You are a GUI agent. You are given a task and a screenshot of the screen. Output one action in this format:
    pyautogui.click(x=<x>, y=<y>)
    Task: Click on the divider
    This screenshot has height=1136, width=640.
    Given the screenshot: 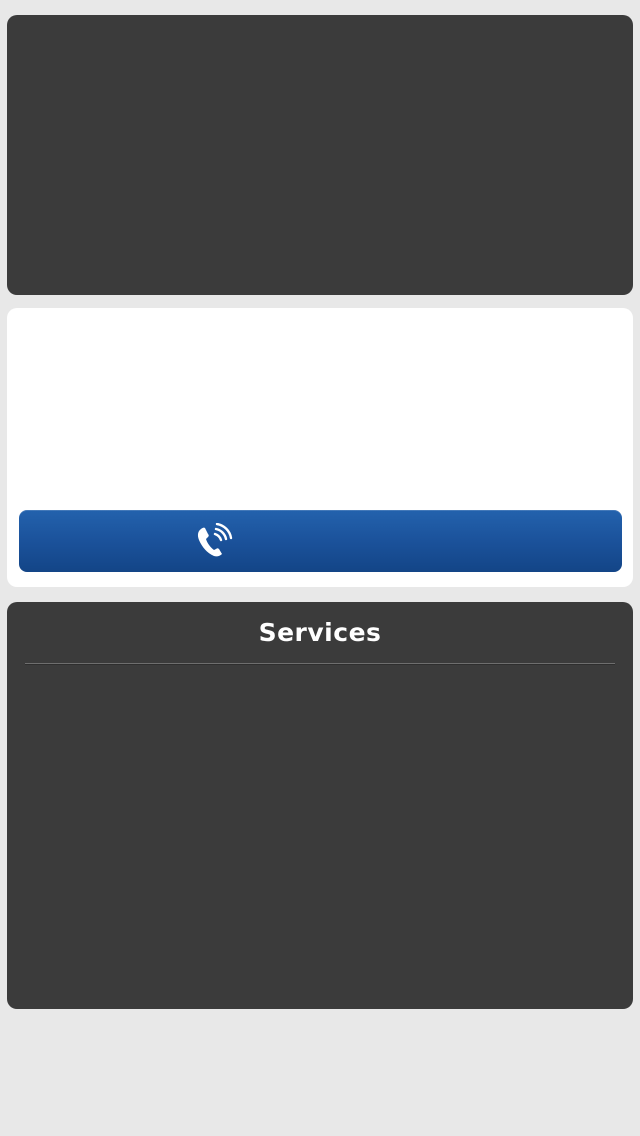 What is the action you would take?
    pyautogui.click(x=320, y=664)
    